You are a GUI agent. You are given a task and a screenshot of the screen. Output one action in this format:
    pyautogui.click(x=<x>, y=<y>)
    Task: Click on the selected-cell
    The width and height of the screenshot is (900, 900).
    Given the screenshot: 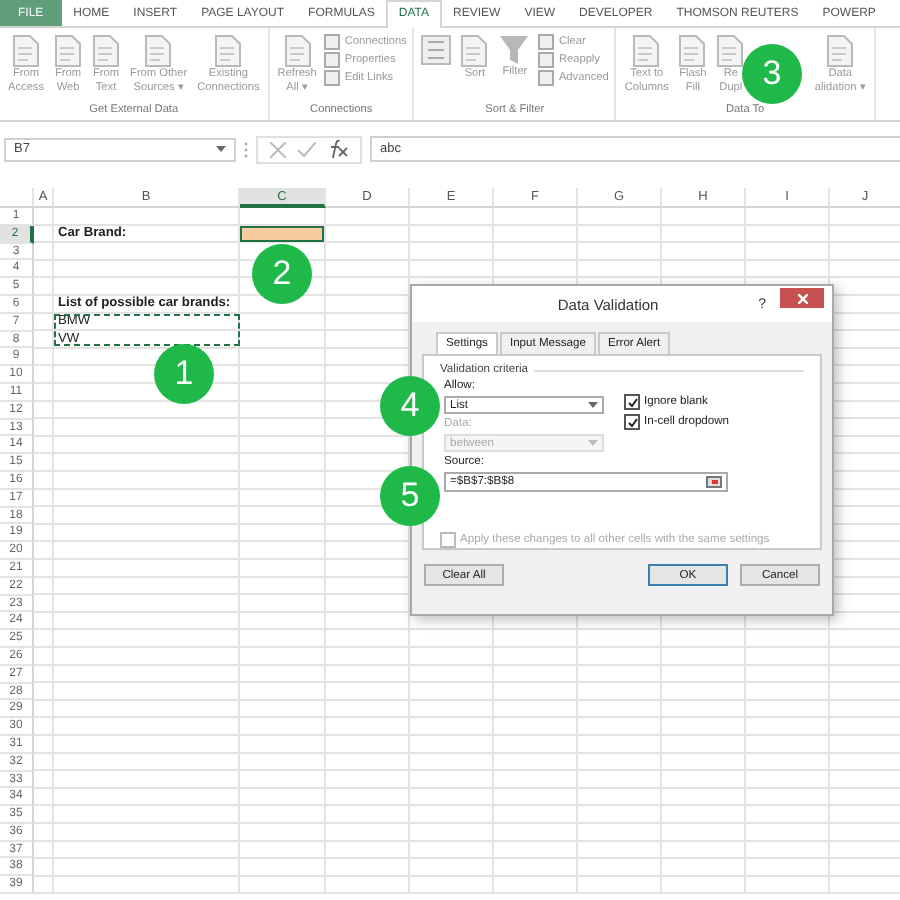 What is the action you would take?
    pyautogui.click(x=282, y=233)
    